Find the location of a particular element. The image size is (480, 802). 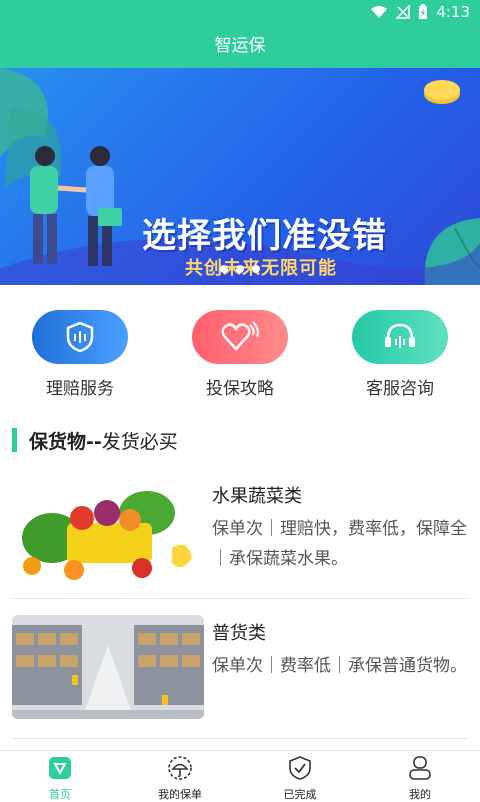

tab-home: 首页 is located at coordinates (60, 778).